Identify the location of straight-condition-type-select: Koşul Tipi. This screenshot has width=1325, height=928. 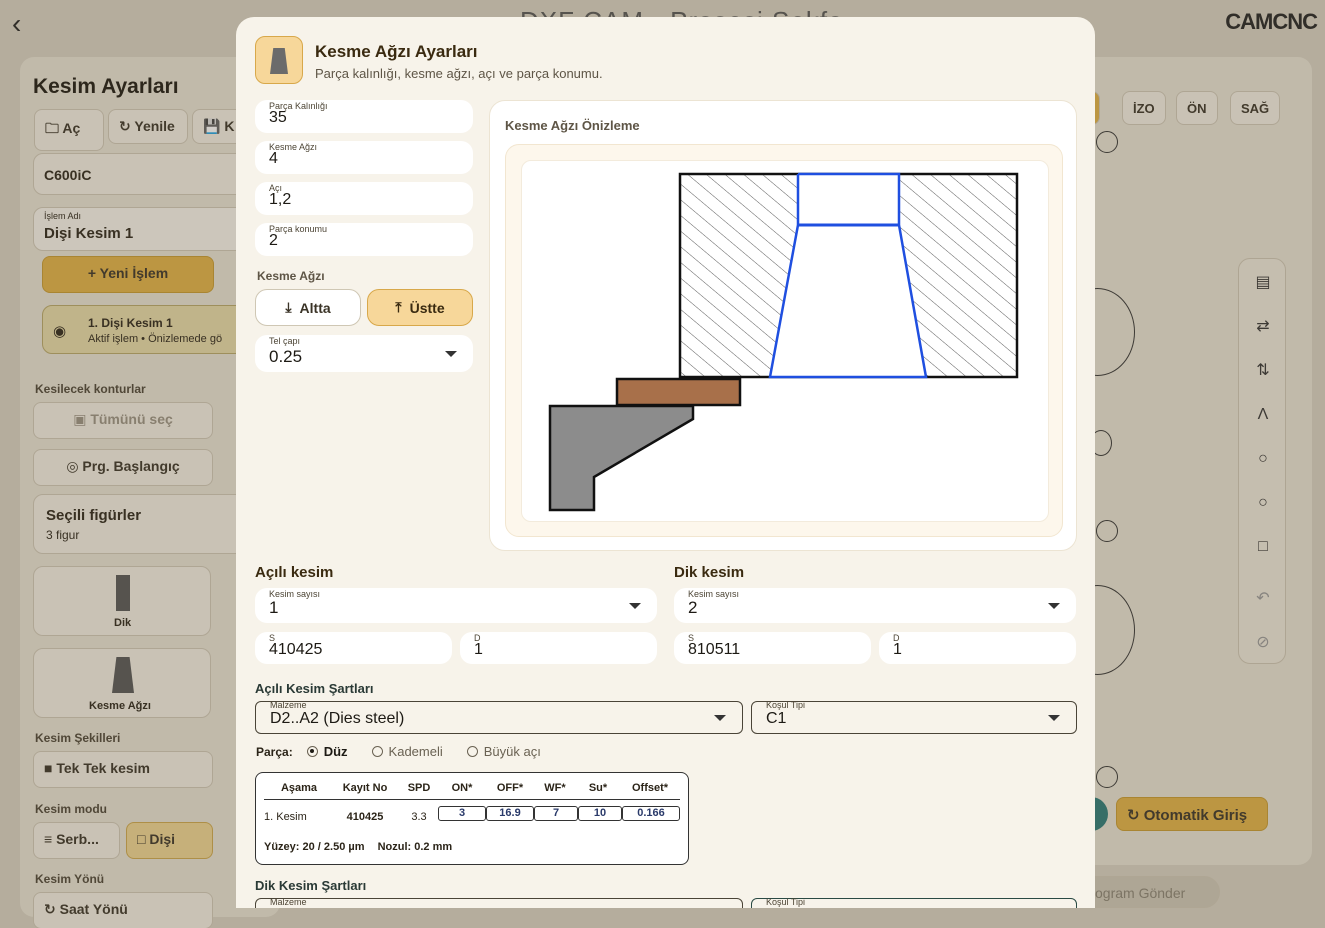
(914, 902).